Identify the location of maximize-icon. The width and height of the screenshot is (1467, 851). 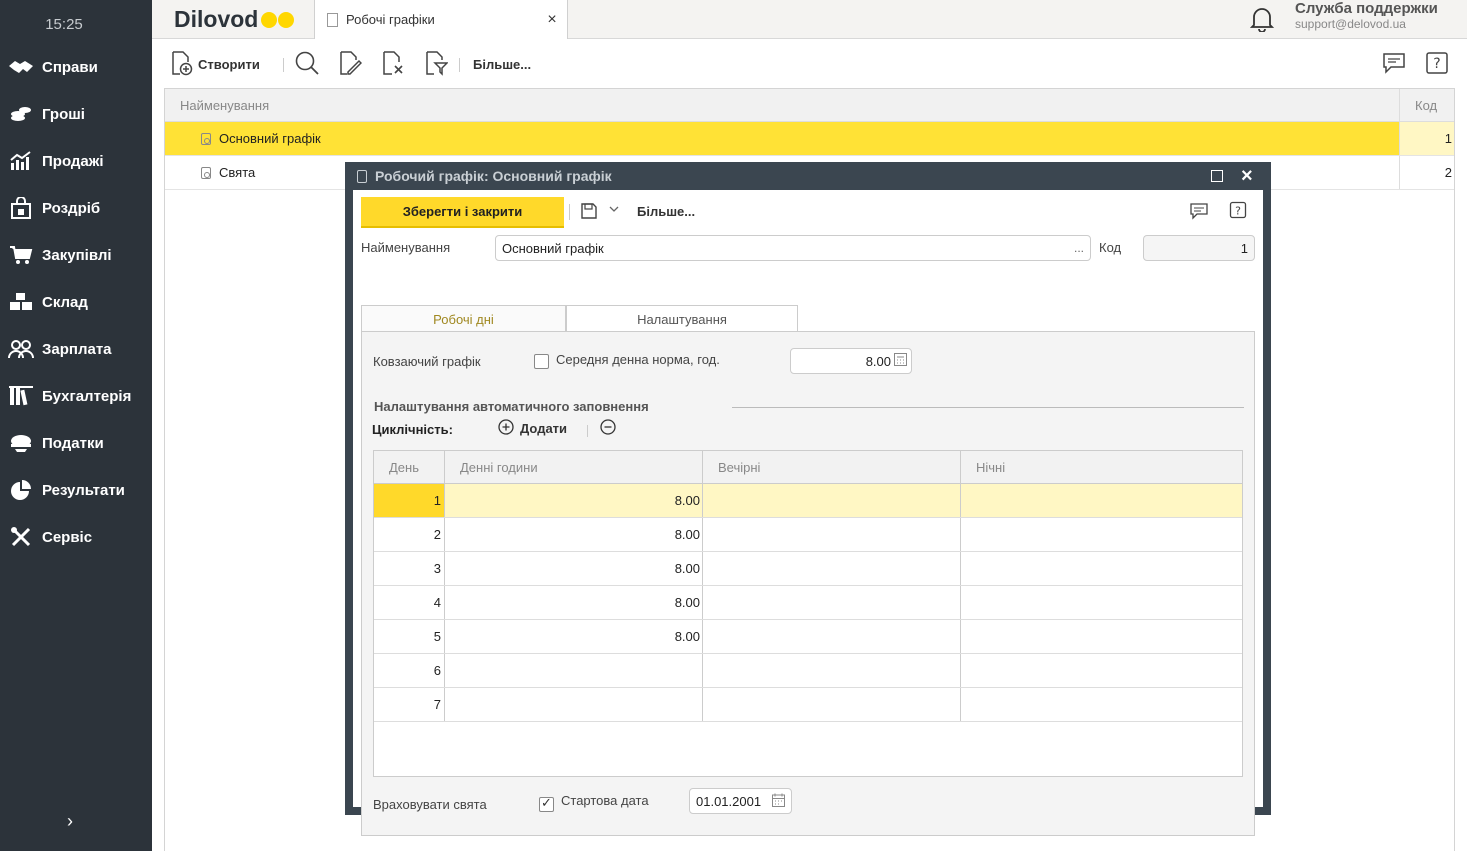
(1217, 176).